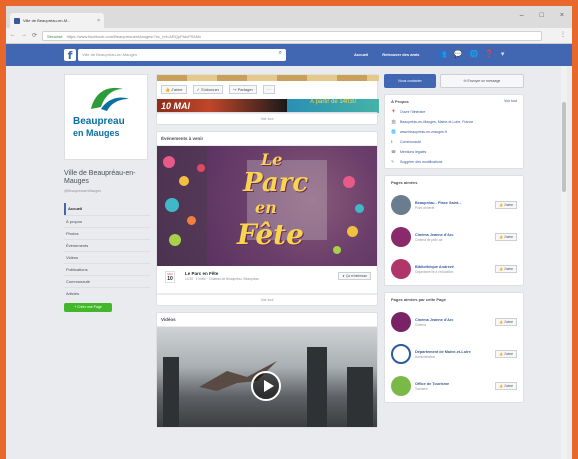  What do you see at coordinates (107, 221) in the screenshot?
I see `nav-item-about: À propos` at bounding box center [107, 221].